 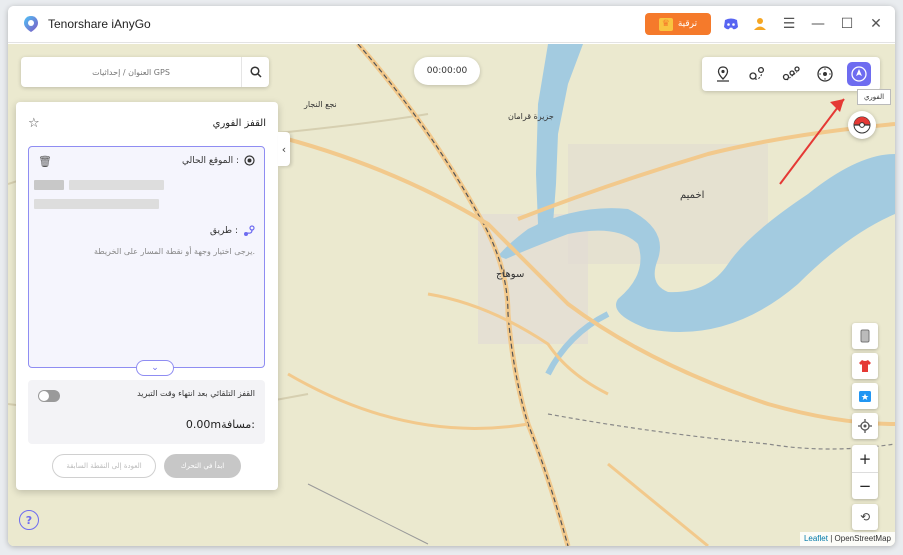 I want to click on mode-tooltip: الفوري, so click(x=874, y=97).